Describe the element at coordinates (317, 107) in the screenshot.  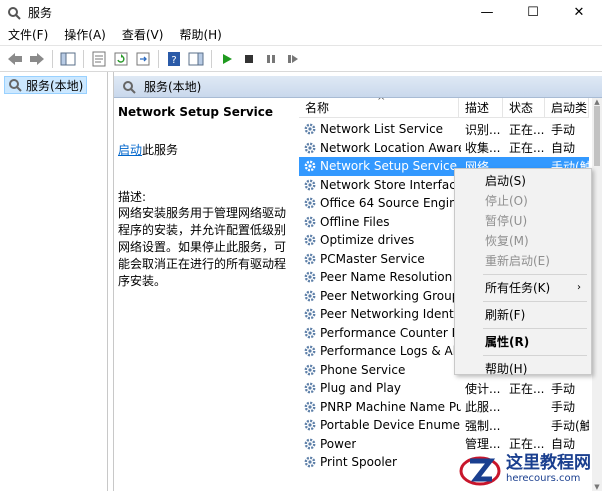
I see `column-name-label: 名称` at that location.